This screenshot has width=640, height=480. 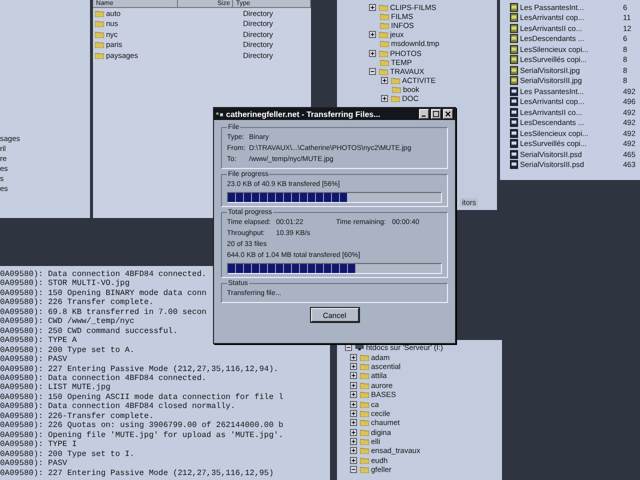 What do you see at coordinates (137, 473) in the screenshot?
I see `log-line: 0A09580): 227 Entering Passive Mode (212,27,35,116,12,95)` at bounding box center [137, 473].